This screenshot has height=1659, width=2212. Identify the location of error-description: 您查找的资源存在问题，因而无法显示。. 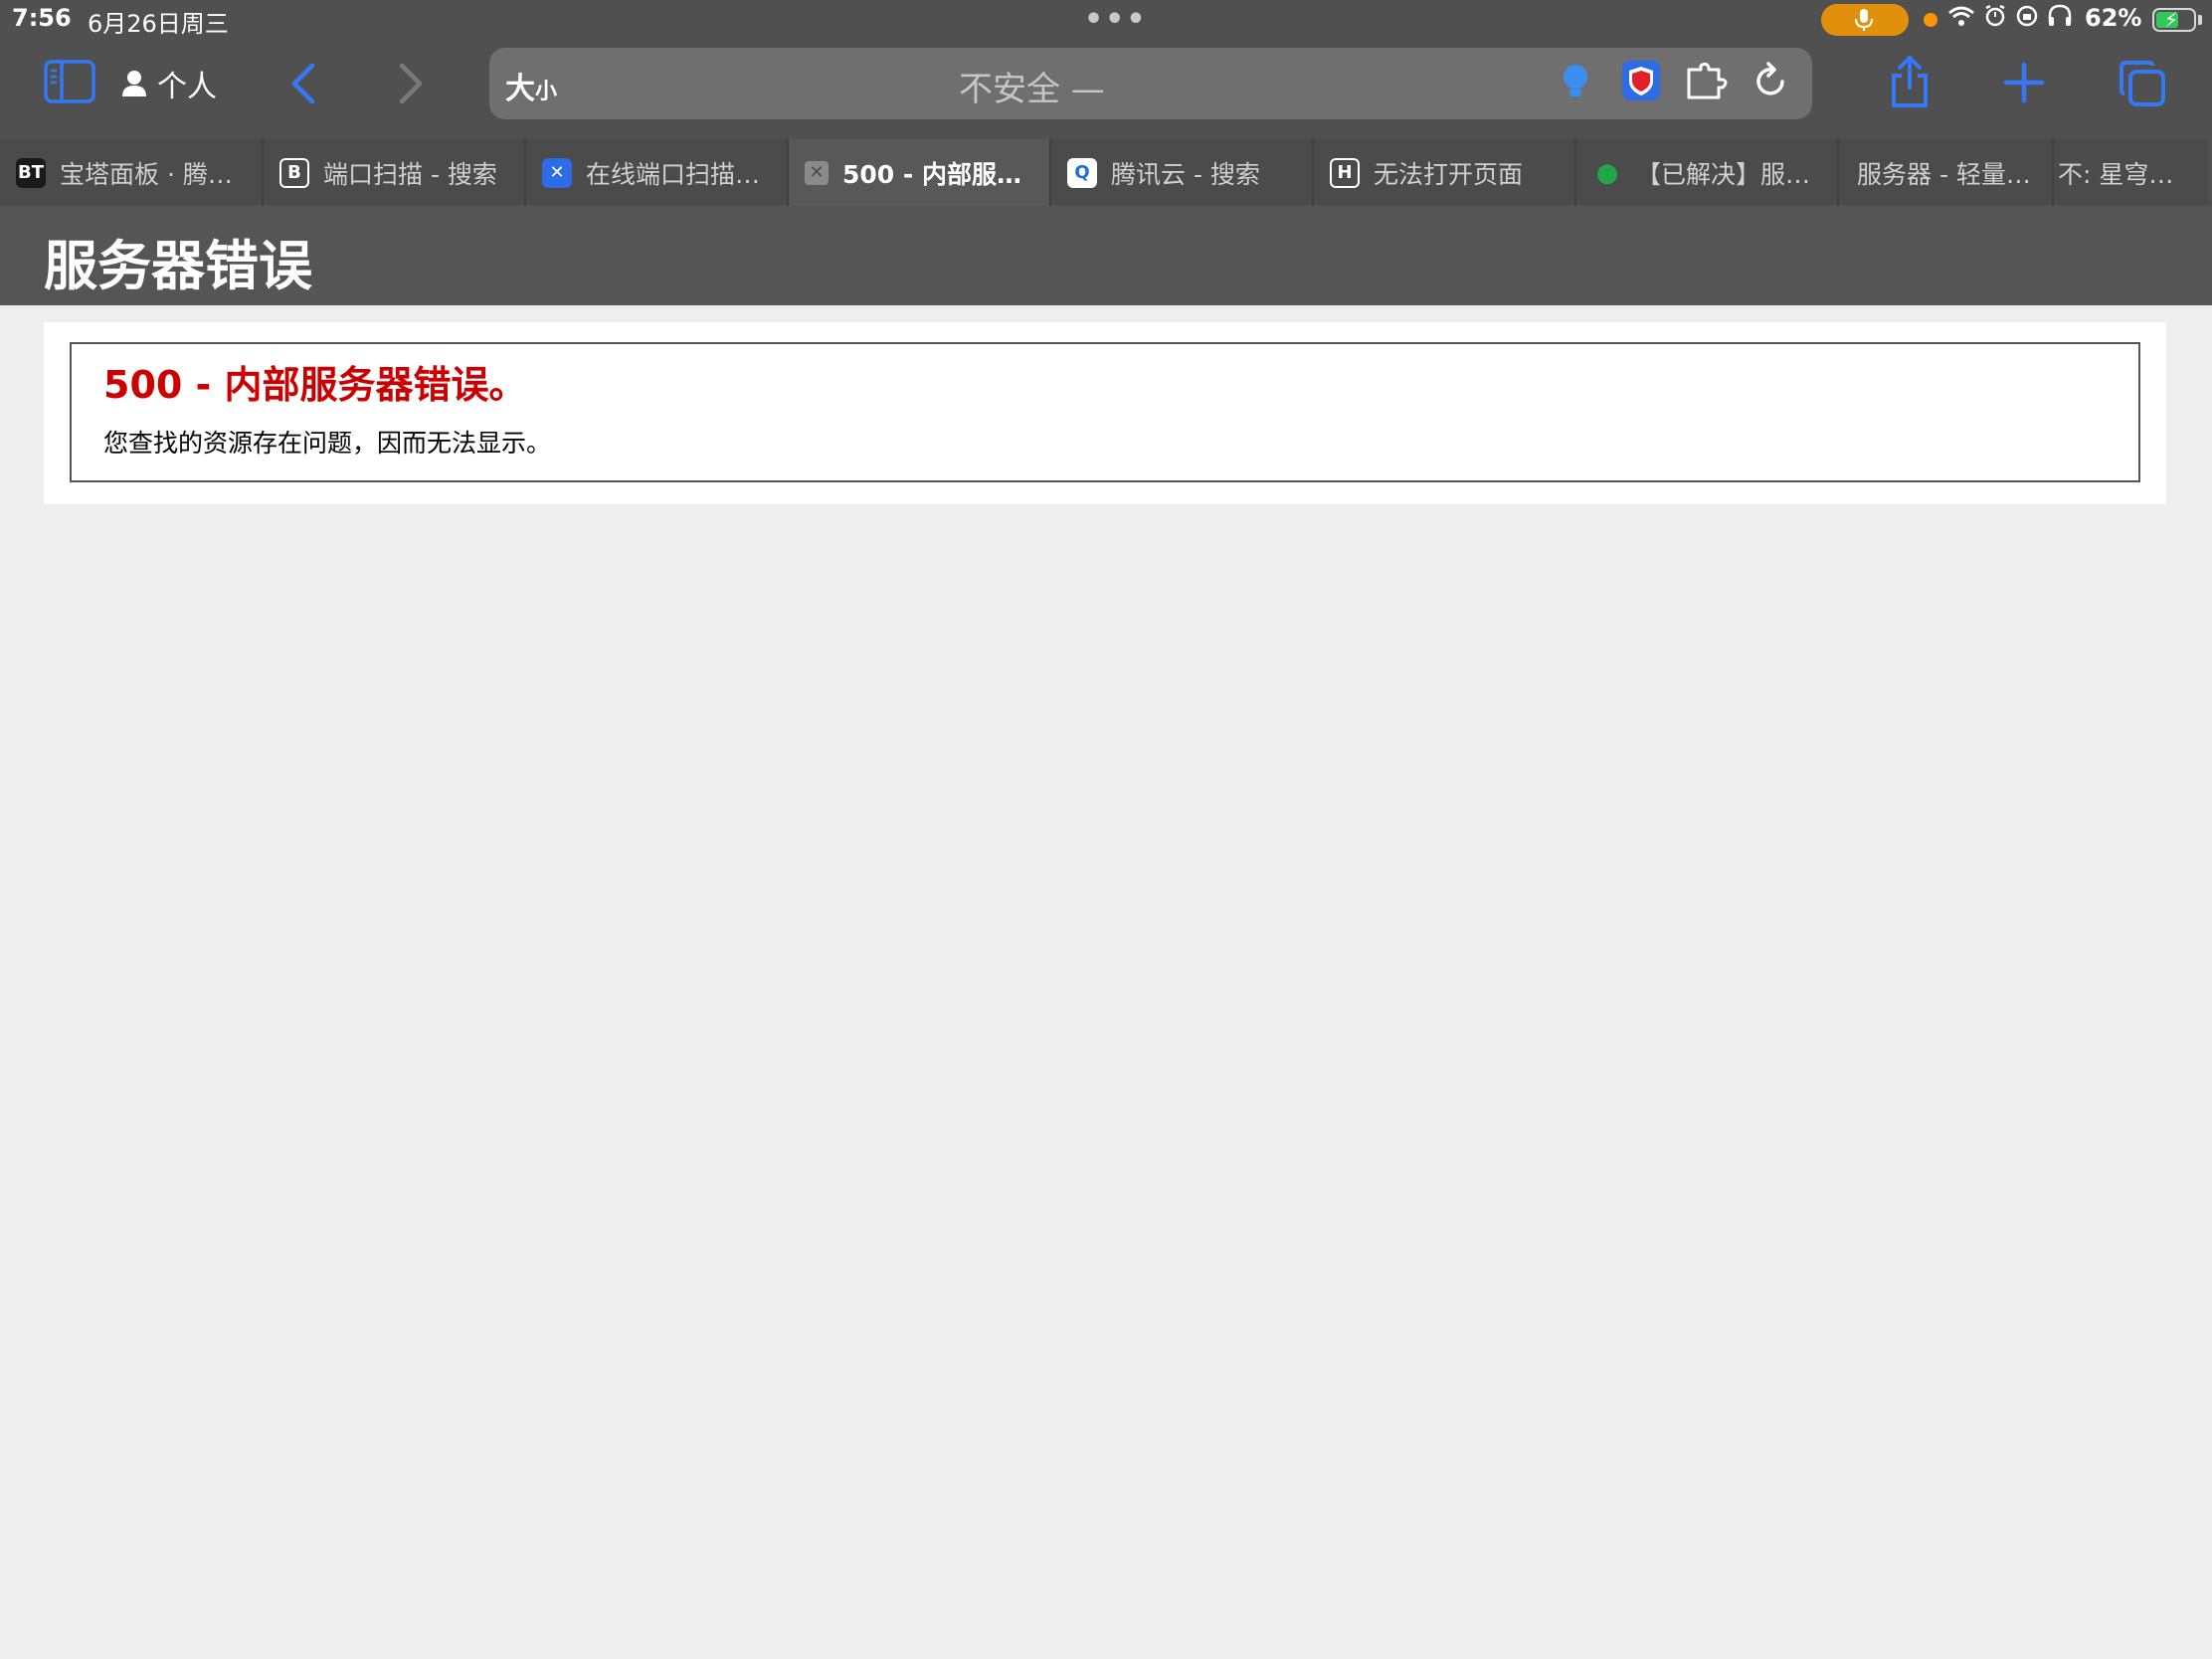
(327, 443).